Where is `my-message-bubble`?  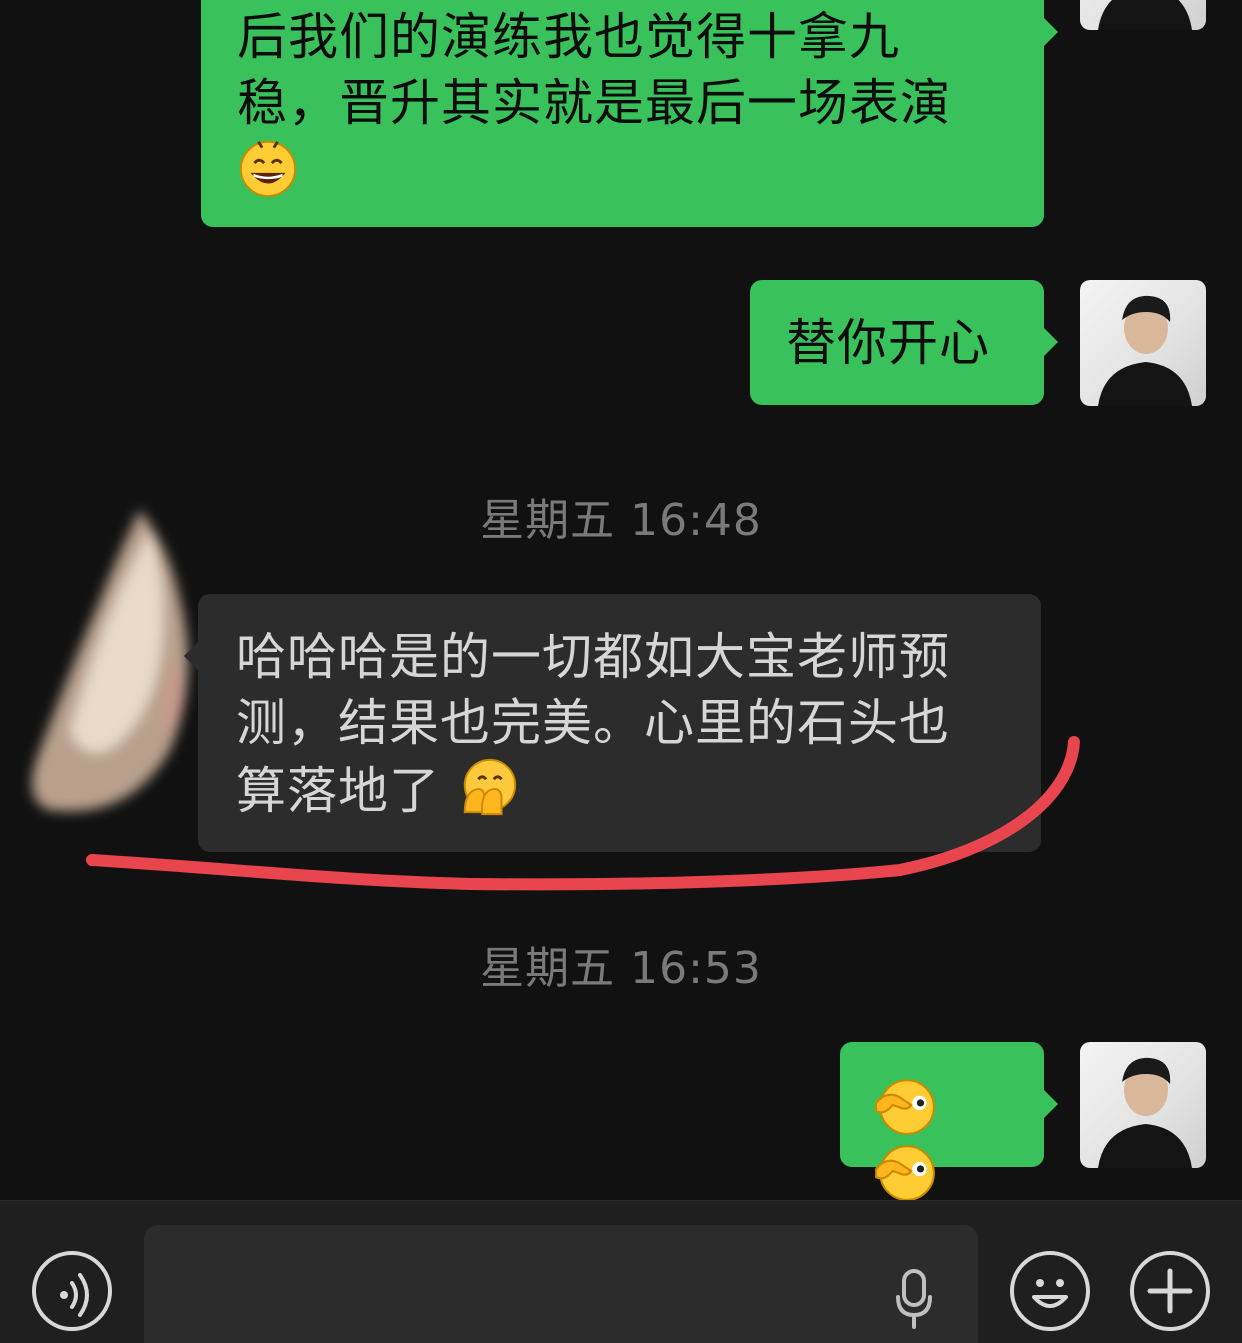
my-message-bubble is located at coordinates (949, 1121).